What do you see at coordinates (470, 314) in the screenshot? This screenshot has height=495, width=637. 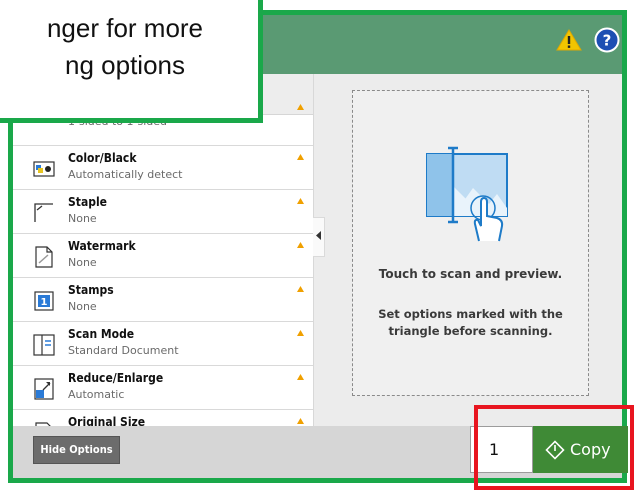 I see `set-options-line-1: Set options marked with the` at bounding box center [470, 314].